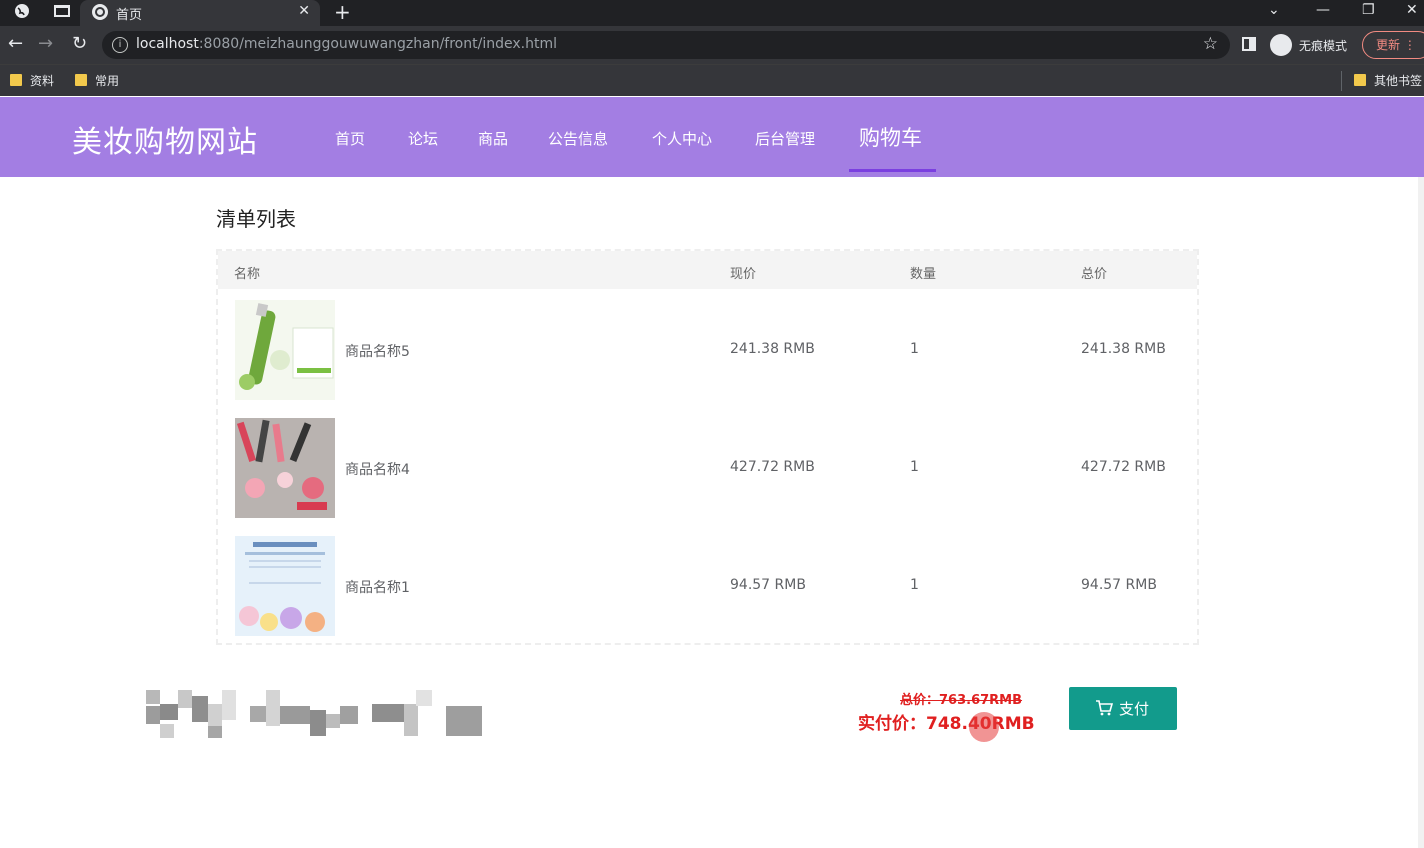 Image resolution: width=1424 pixels, height=848 pixels. What do you see at coordinates (961, 700) in the screenshot?
I see `original-total-price: 总价：763.67RMB` at bounding box center [961, 700].